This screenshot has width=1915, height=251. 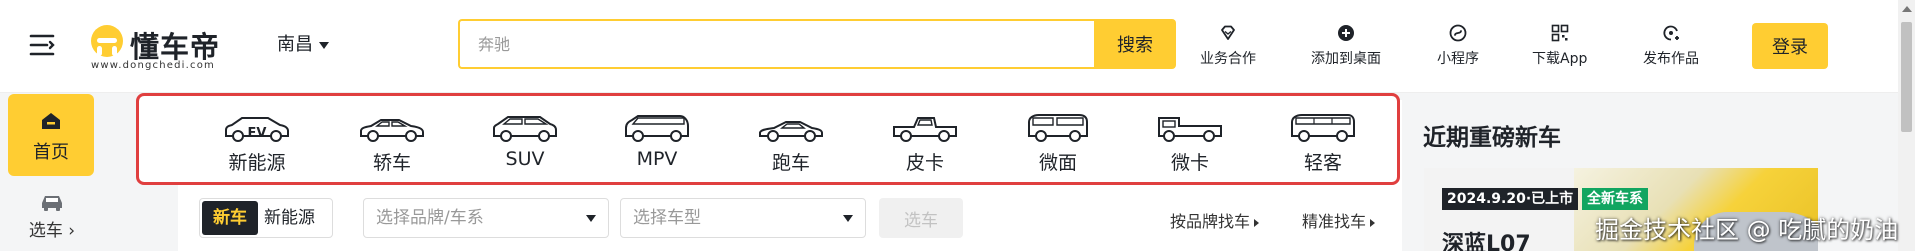 I want to click on menu-icon, so click(x=43, y=45).